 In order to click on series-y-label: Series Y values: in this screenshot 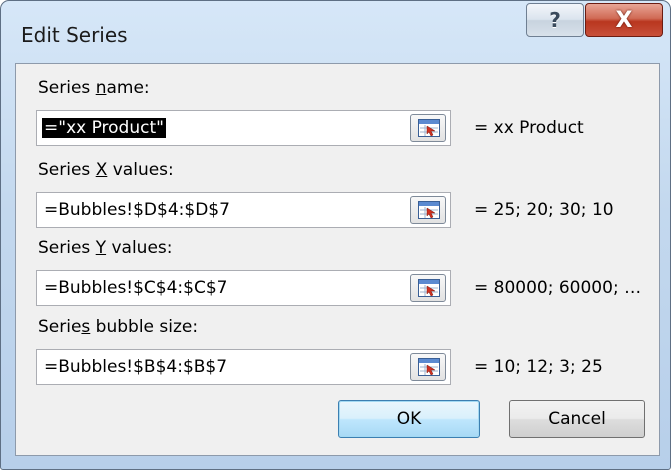, I will do `click(105, 248)`.